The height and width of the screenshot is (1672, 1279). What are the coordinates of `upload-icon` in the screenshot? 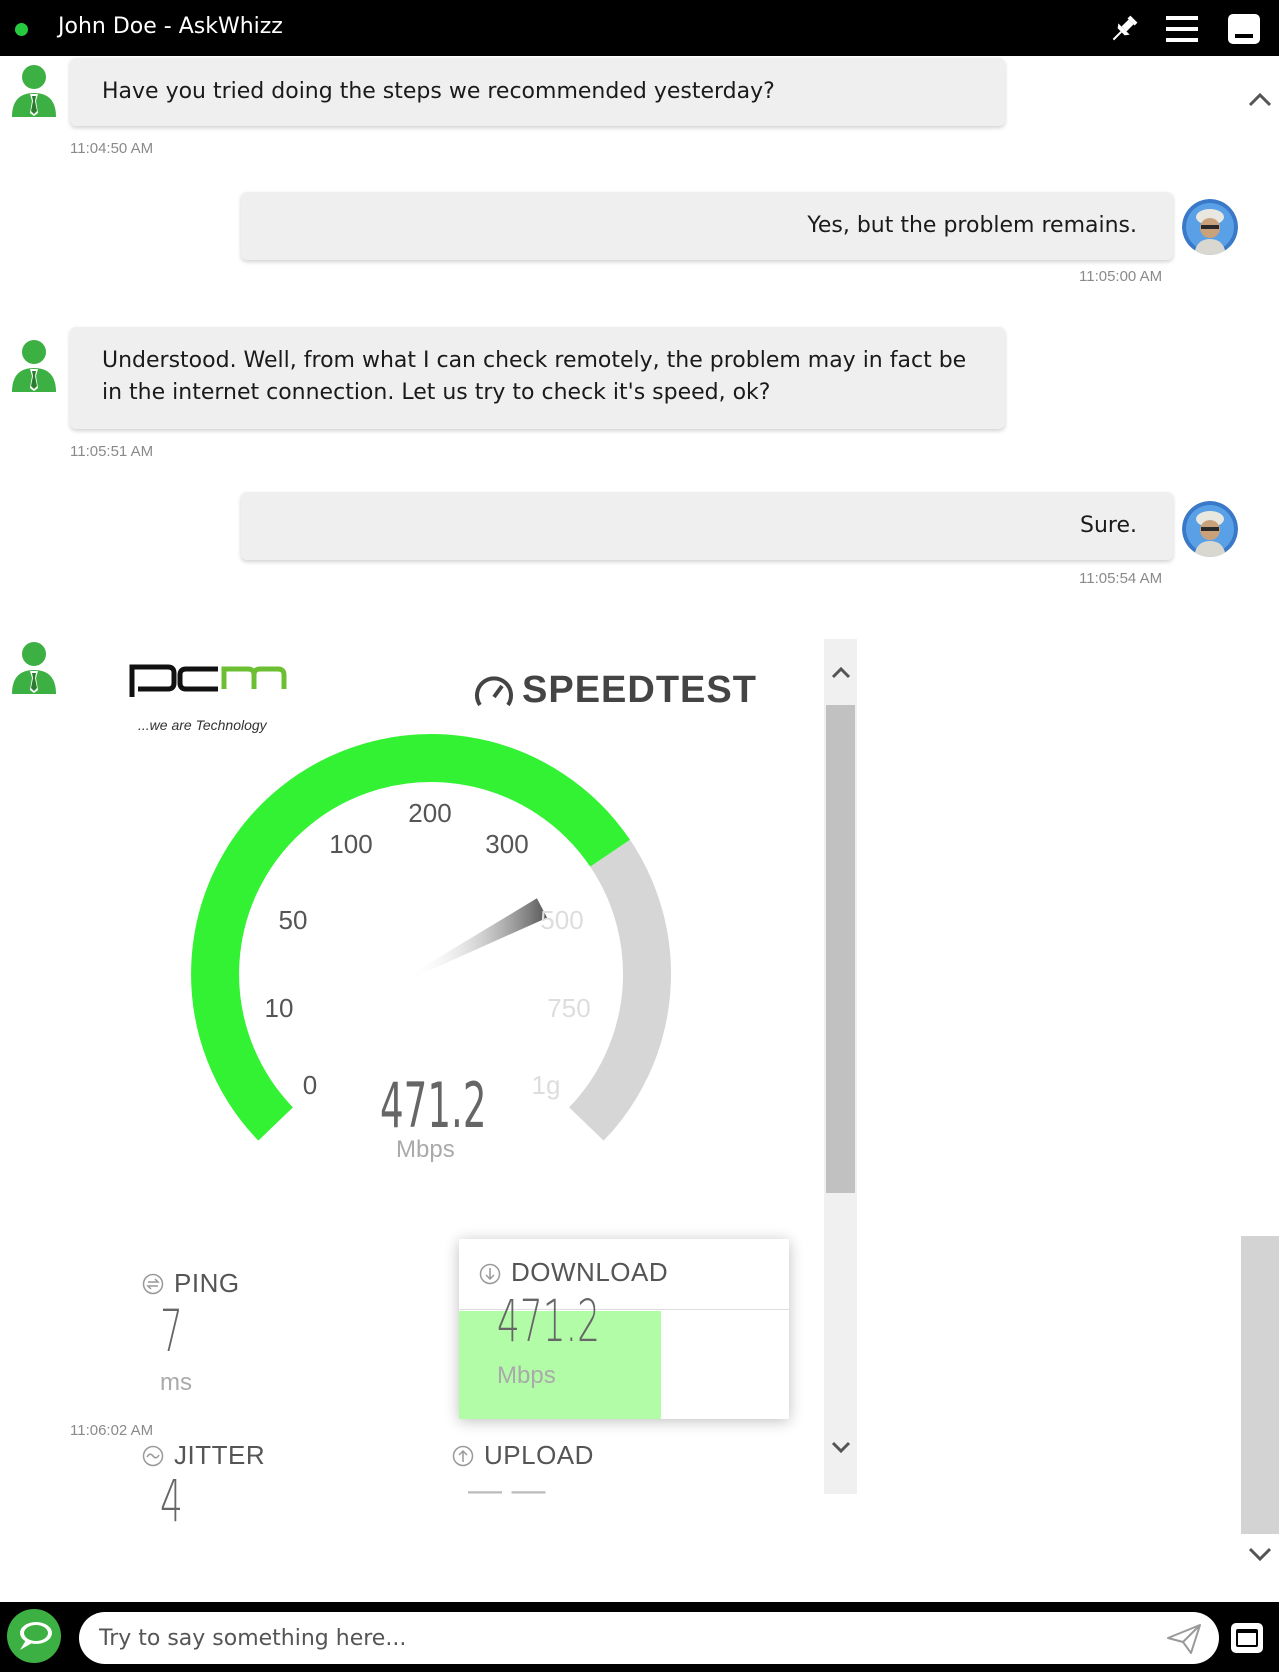 It's located at (463, 1456).